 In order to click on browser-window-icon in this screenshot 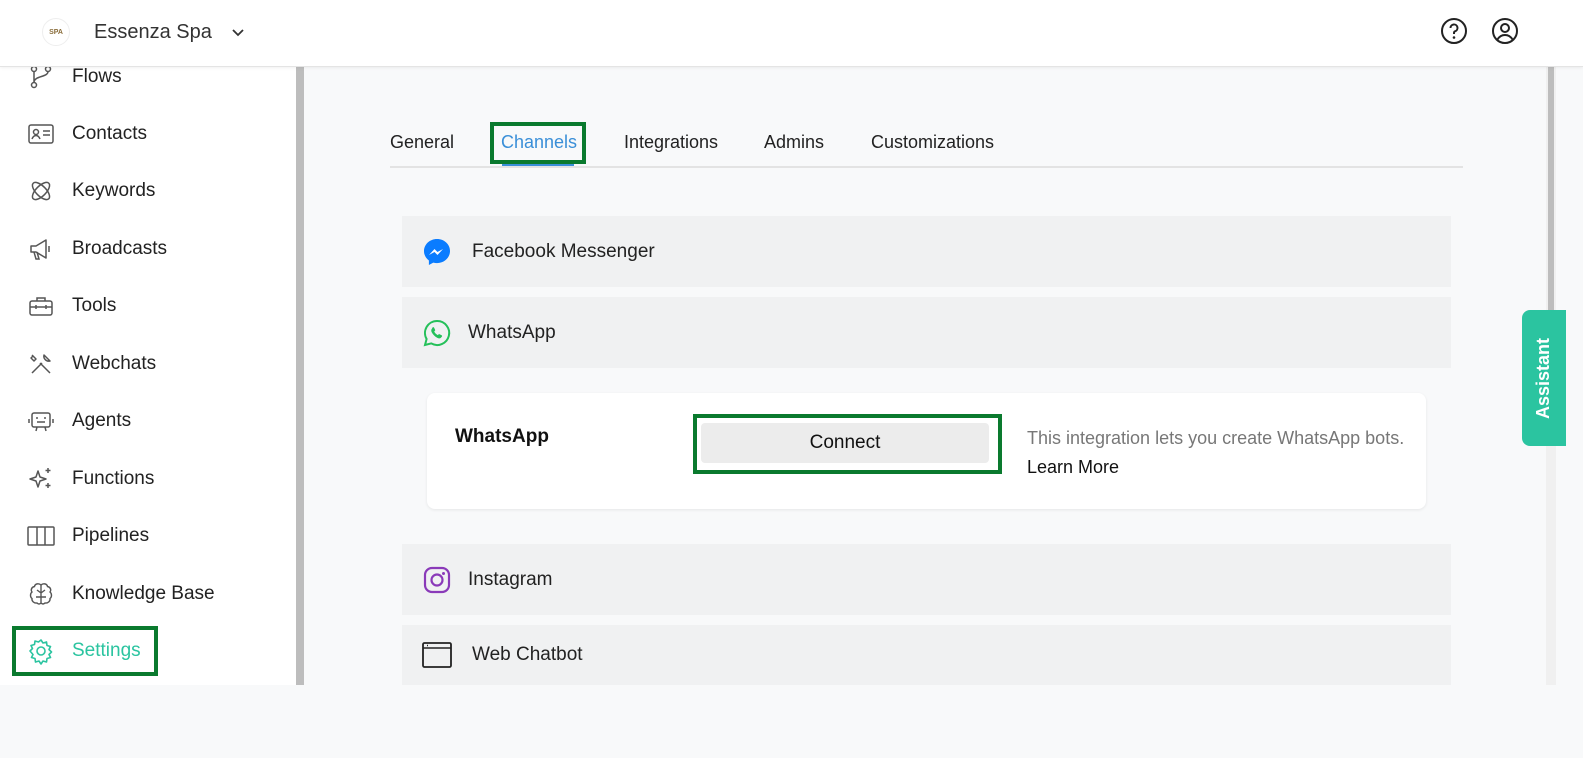, I will do `click(437, 655)`.